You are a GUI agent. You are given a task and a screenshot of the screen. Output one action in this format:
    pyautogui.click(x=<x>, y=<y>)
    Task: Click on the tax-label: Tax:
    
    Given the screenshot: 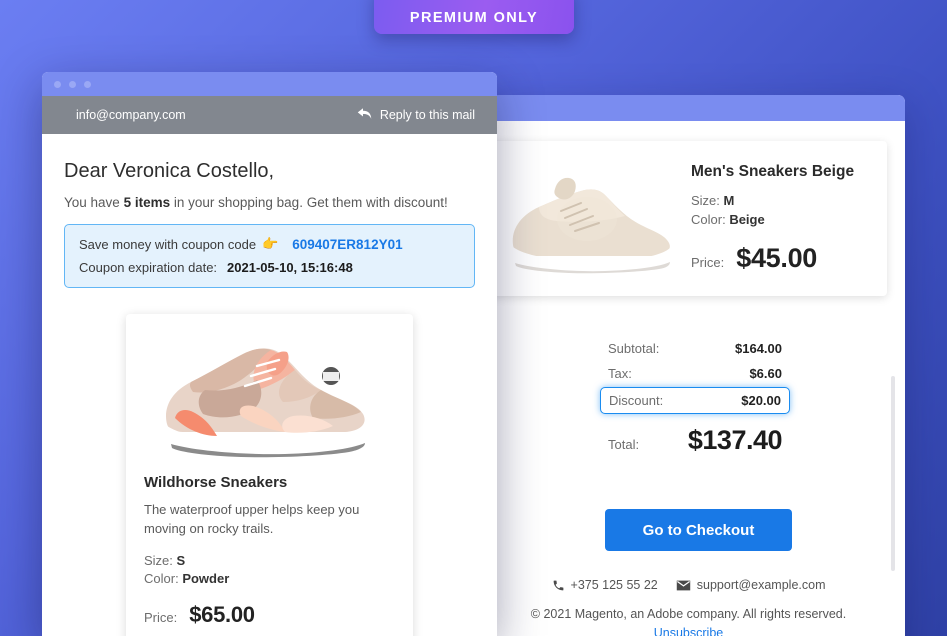 What is the action you would take?
    pyautogui.click(x=620, y=373)
    